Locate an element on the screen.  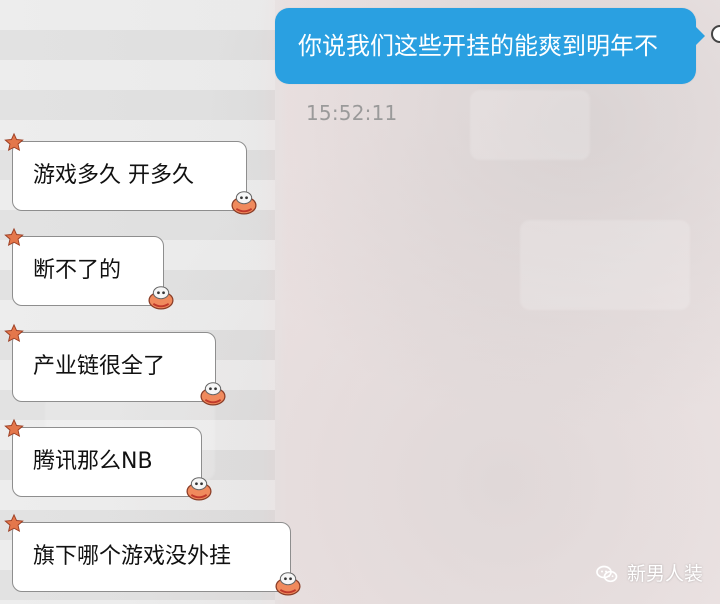
message-timestamp: 15:52:11 is located at coordinates (352, 113).